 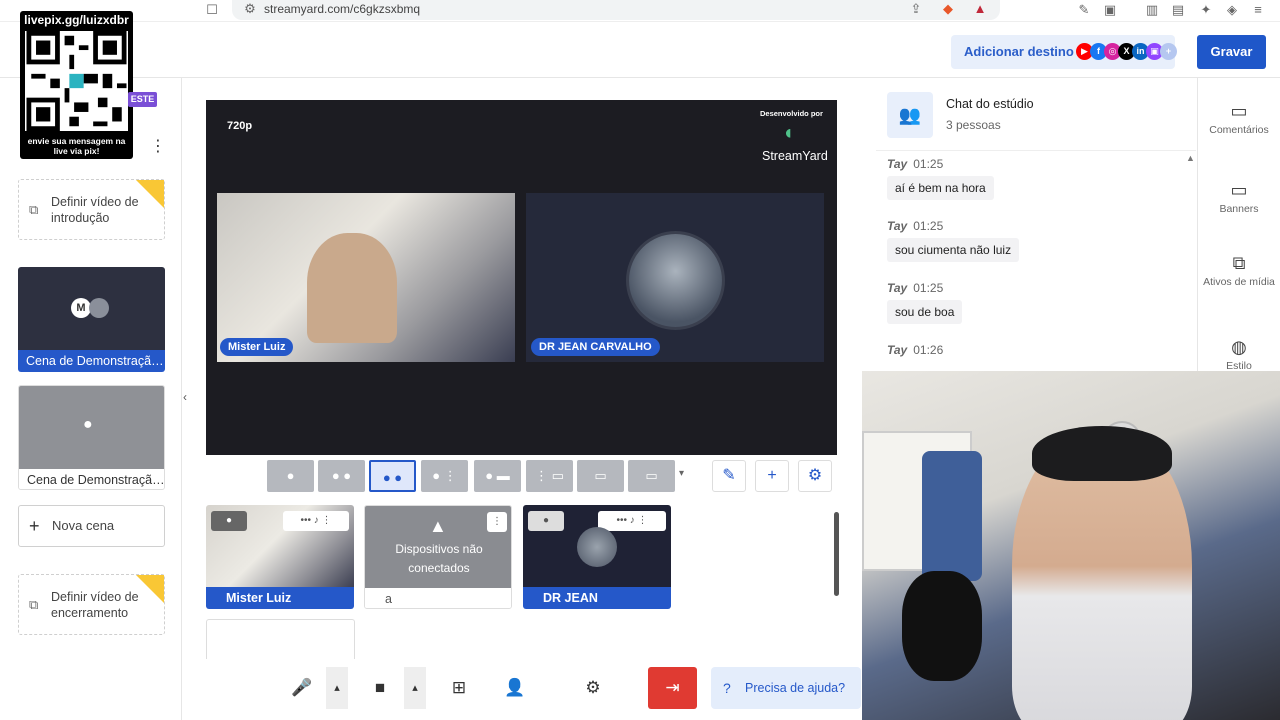 I want to click on new-scene-button: + Nova cena, so click(x=91, y=526).